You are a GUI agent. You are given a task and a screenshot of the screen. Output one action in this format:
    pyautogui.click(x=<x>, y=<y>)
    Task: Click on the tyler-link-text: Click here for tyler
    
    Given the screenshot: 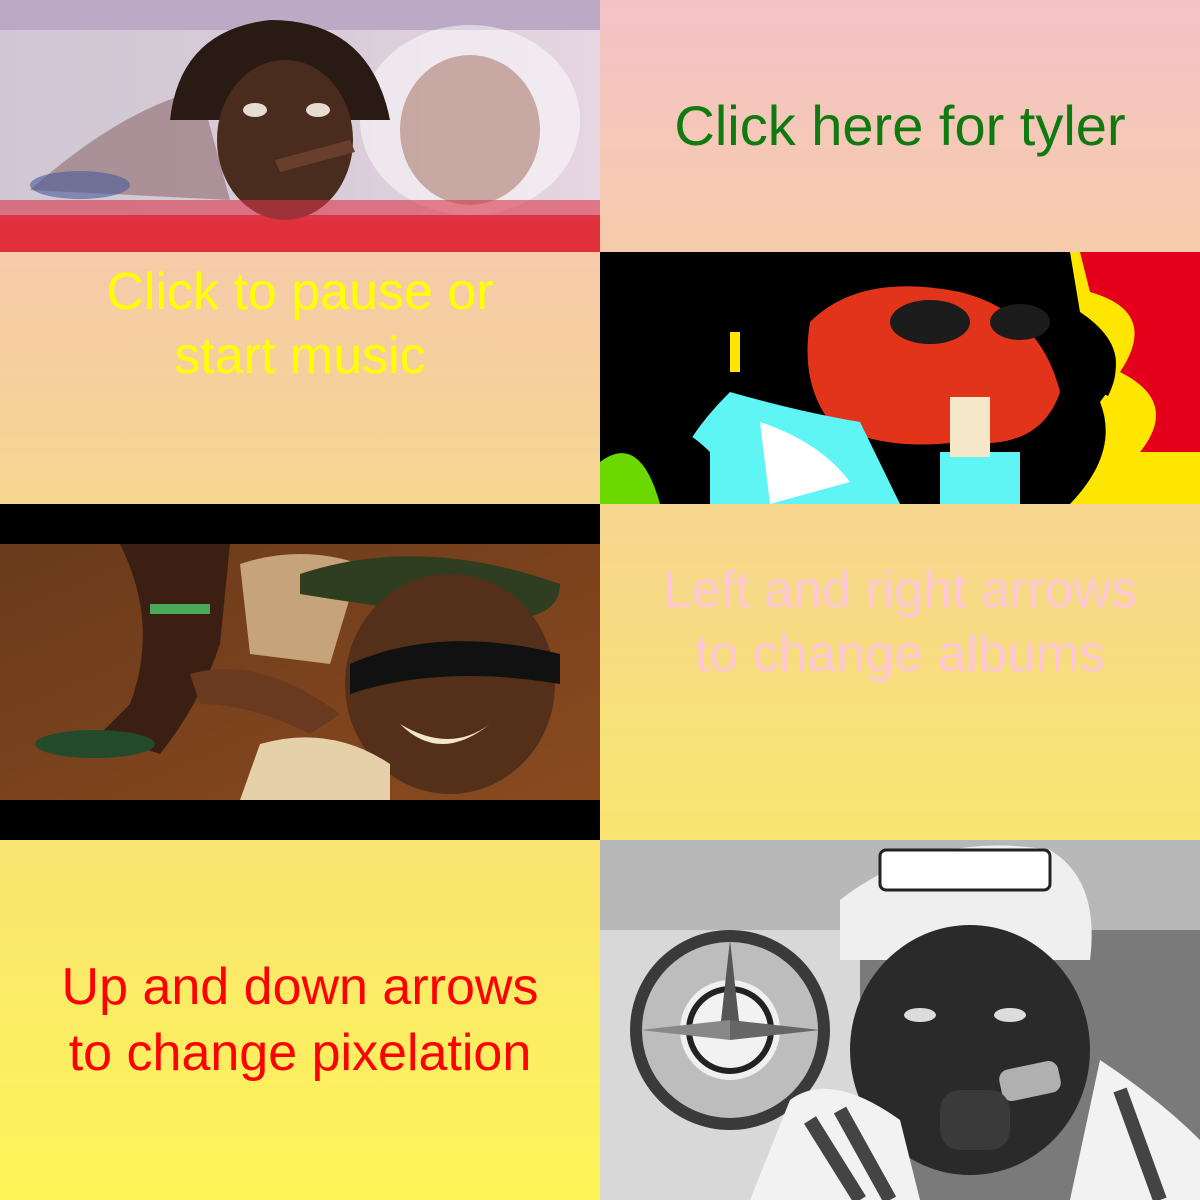 What is the action you would take?
    pyautogui.click(x=899, y=126)
    